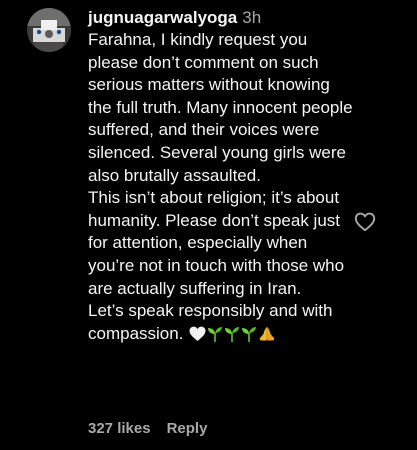 This screenshot has height=450, width=417. Describe the element at coordinates (267, 337) in the screenshot. I see `folded-hands-icon` at that location.